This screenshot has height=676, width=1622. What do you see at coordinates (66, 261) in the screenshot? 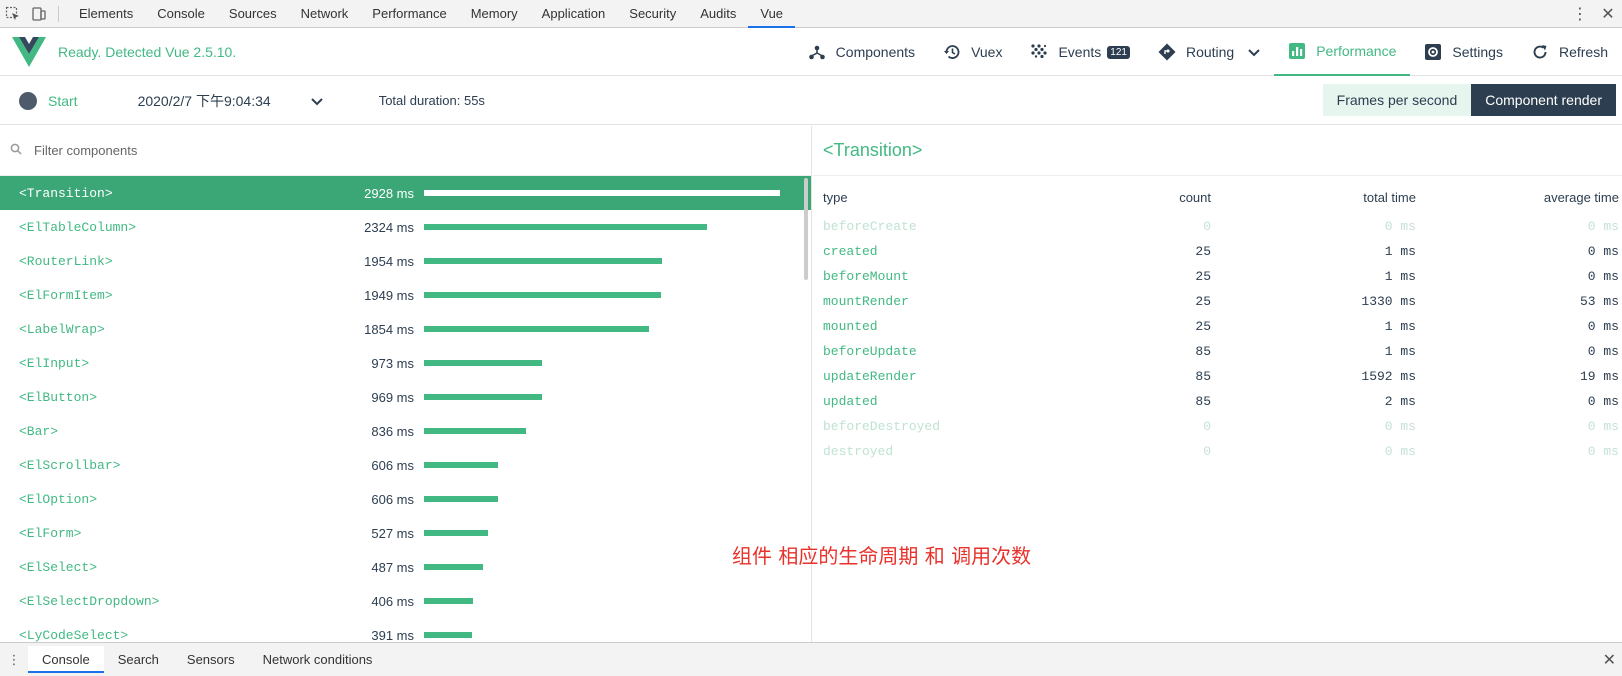
I see `component-name: <RouterLink>` at bounding box center [66, 261].